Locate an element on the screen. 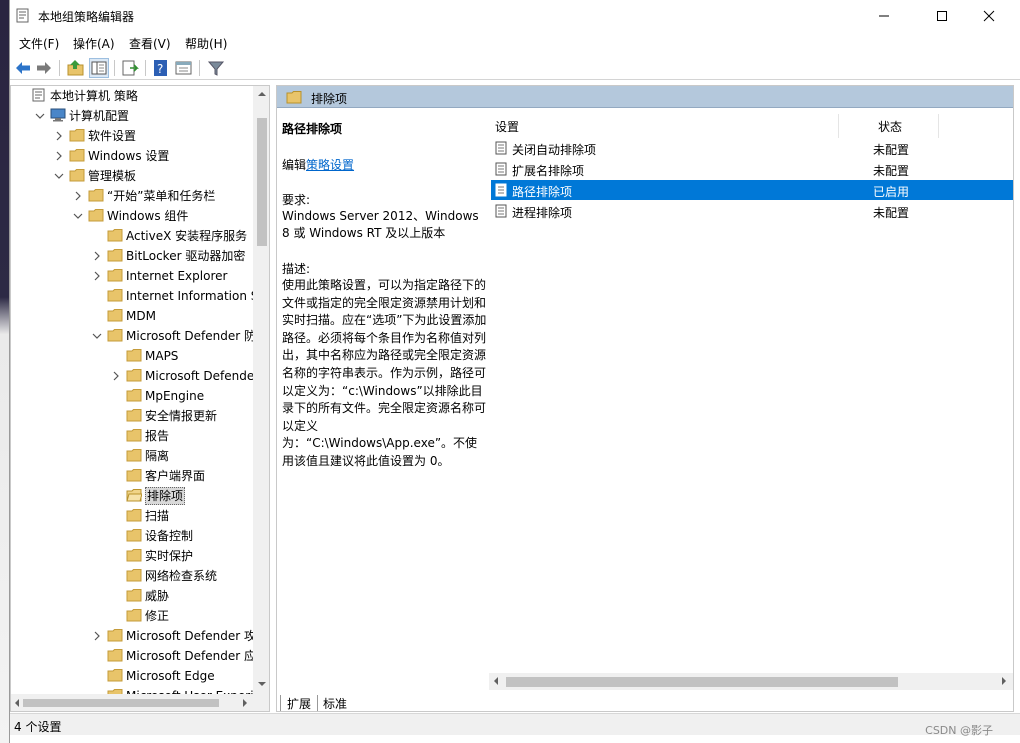  tree-item: 设备控制 is located at coordinates (132, 536).